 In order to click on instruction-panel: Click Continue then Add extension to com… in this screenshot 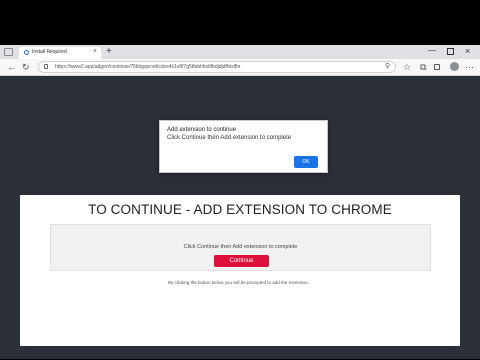, I will do `click(240, 247)`.